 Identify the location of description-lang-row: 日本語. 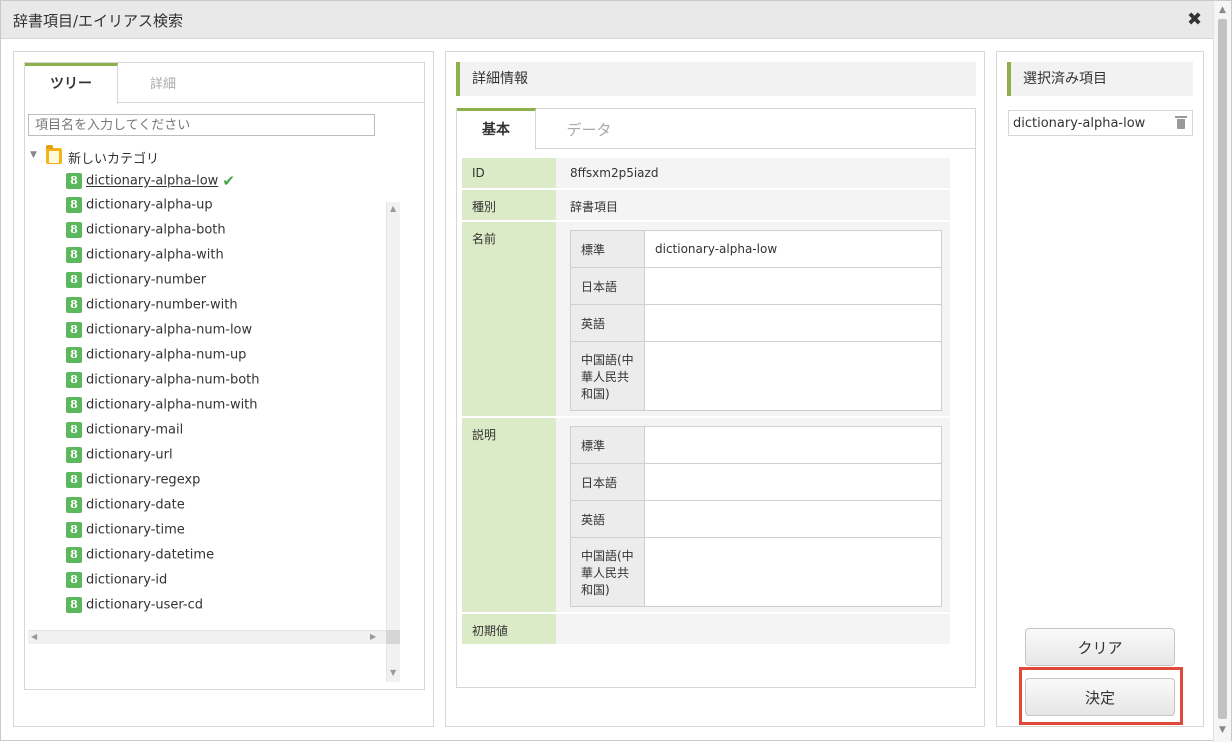
(756, 482).